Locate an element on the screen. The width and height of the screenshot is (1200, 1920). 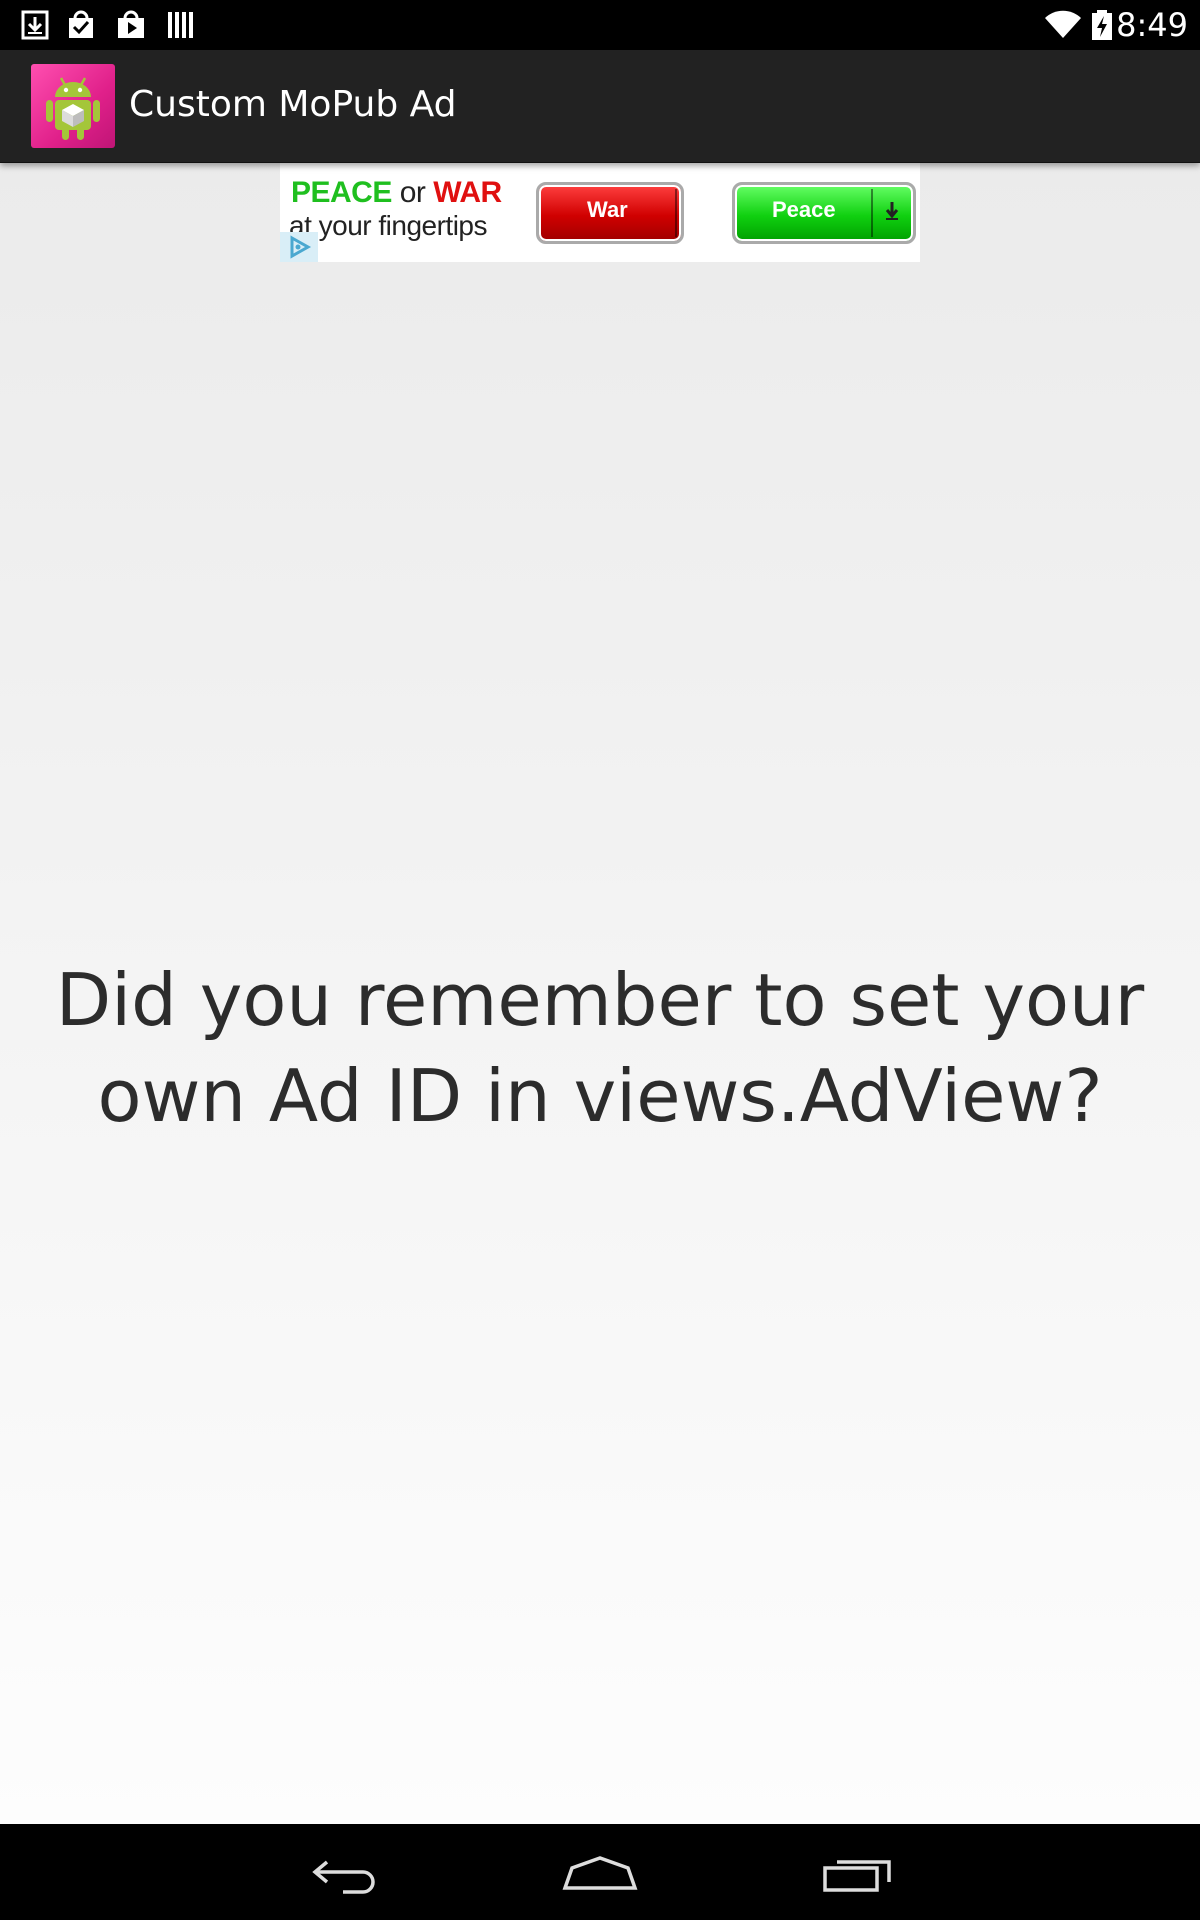
back-icon is located at coordinates (343, 1872).